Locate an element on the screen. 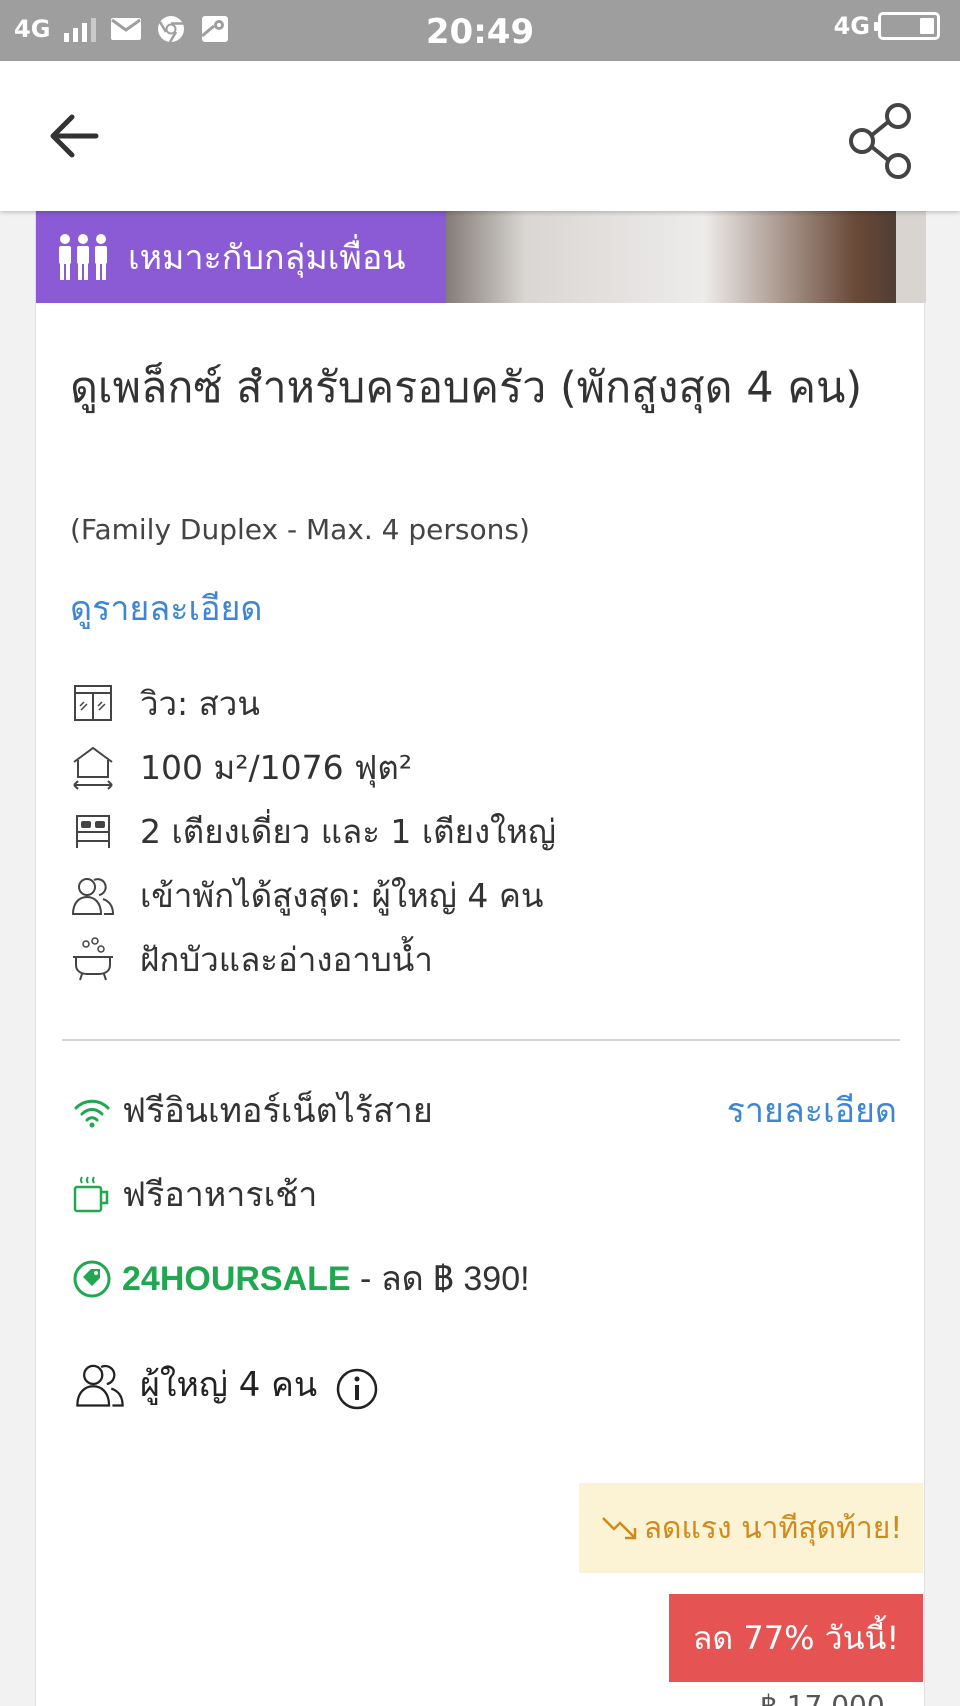  clock: 20:49 is located at coordinates (480, 32).